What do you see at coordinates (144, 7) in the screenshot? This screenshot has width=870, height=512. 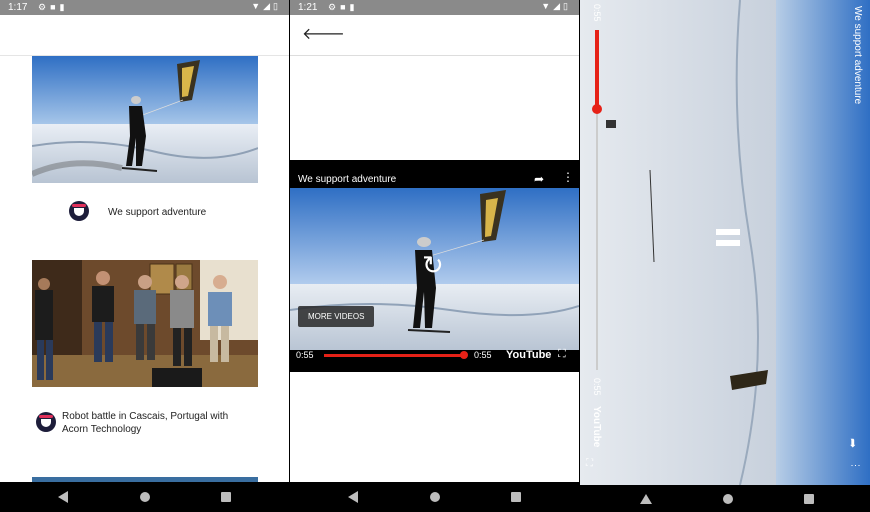 I see `status-bar: 1:17 ⚙■▮ ▼◢▯` at bounding box center [144, 7].